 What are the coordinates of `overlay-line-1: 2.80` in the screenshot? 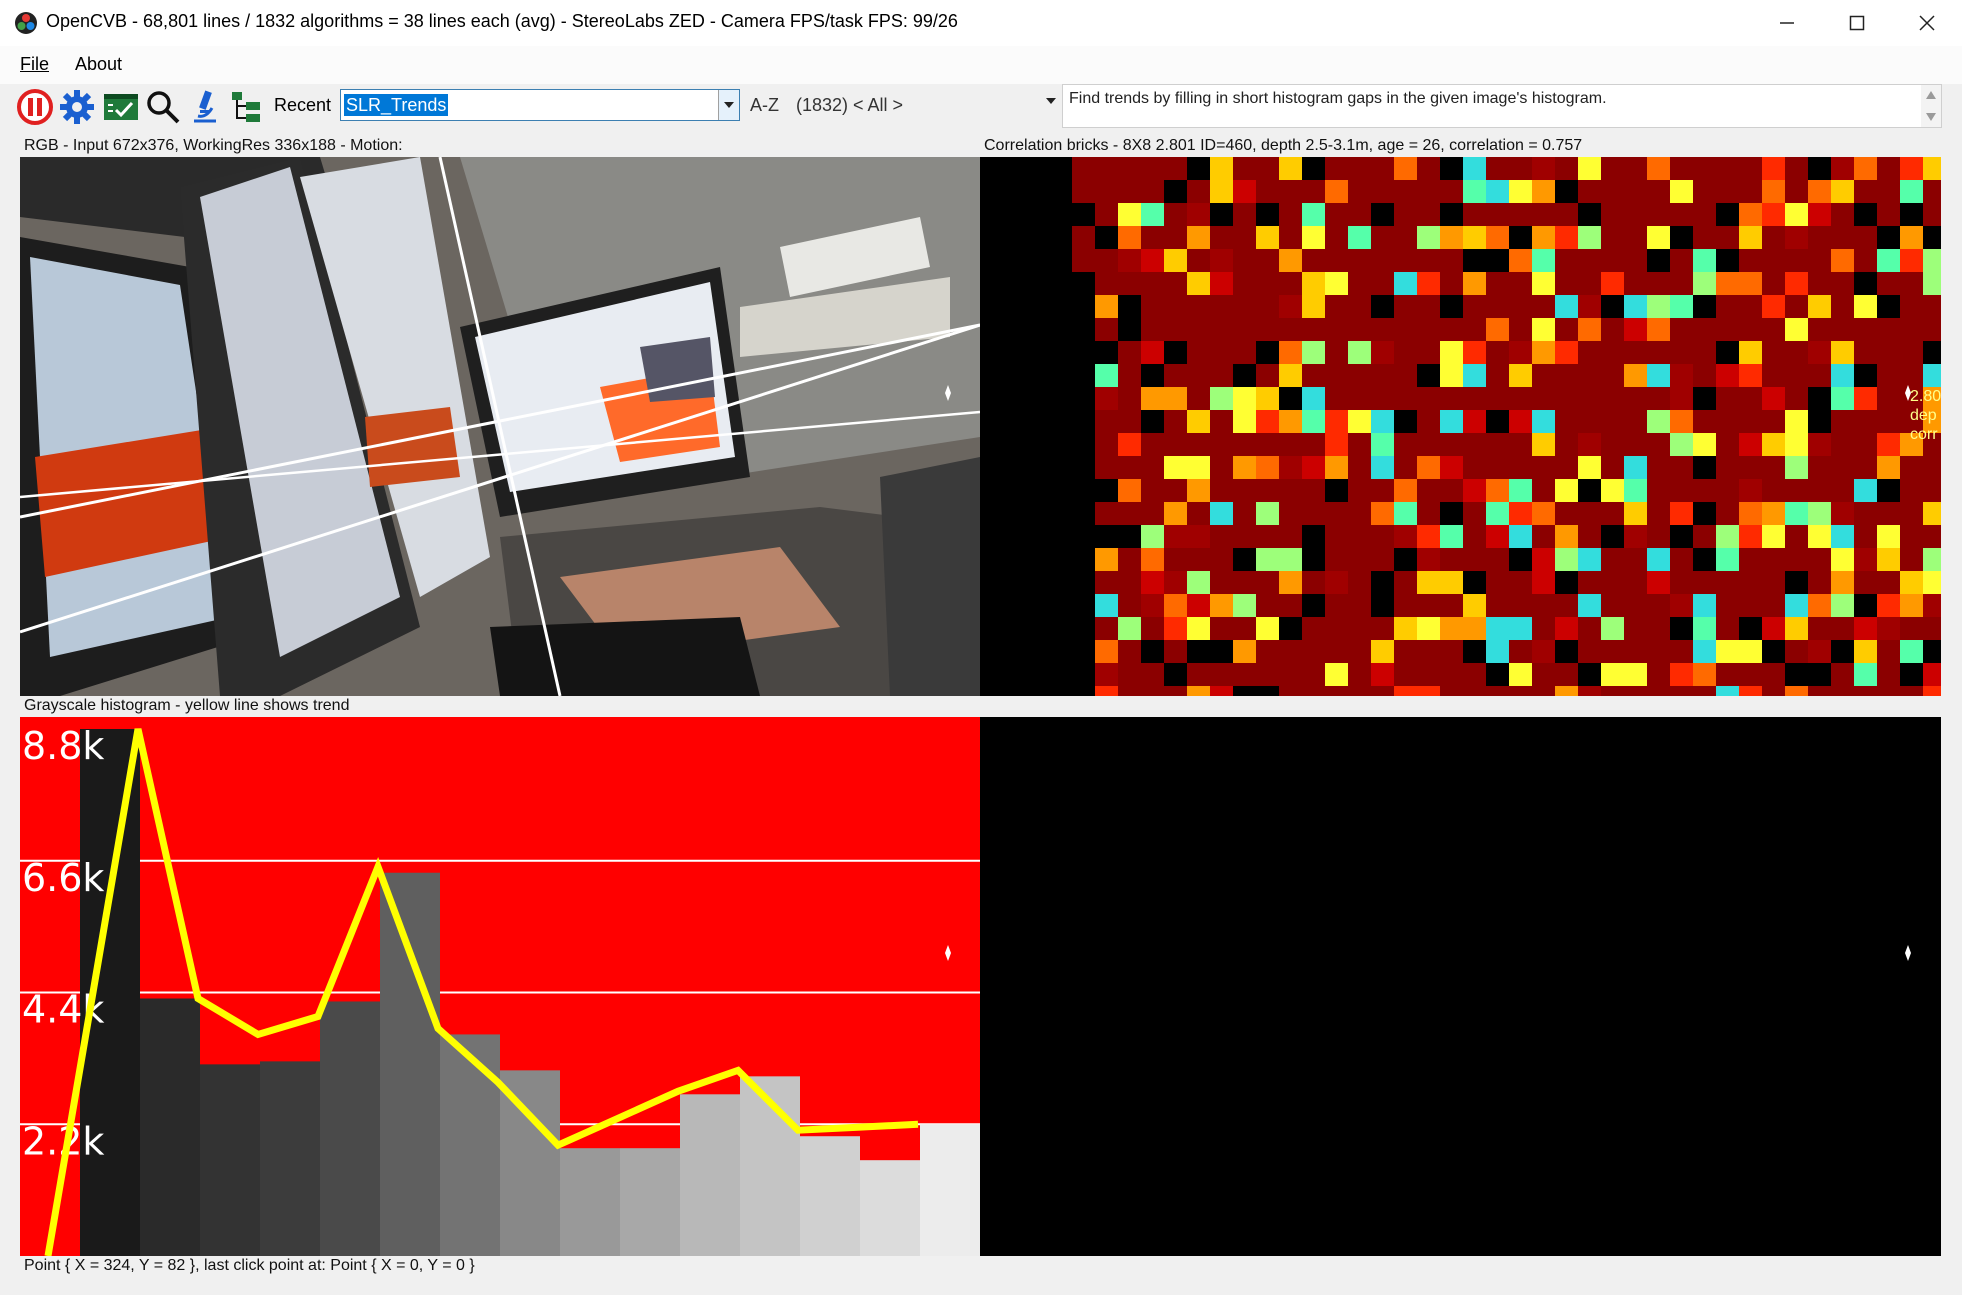 It's located at (1925, 396).